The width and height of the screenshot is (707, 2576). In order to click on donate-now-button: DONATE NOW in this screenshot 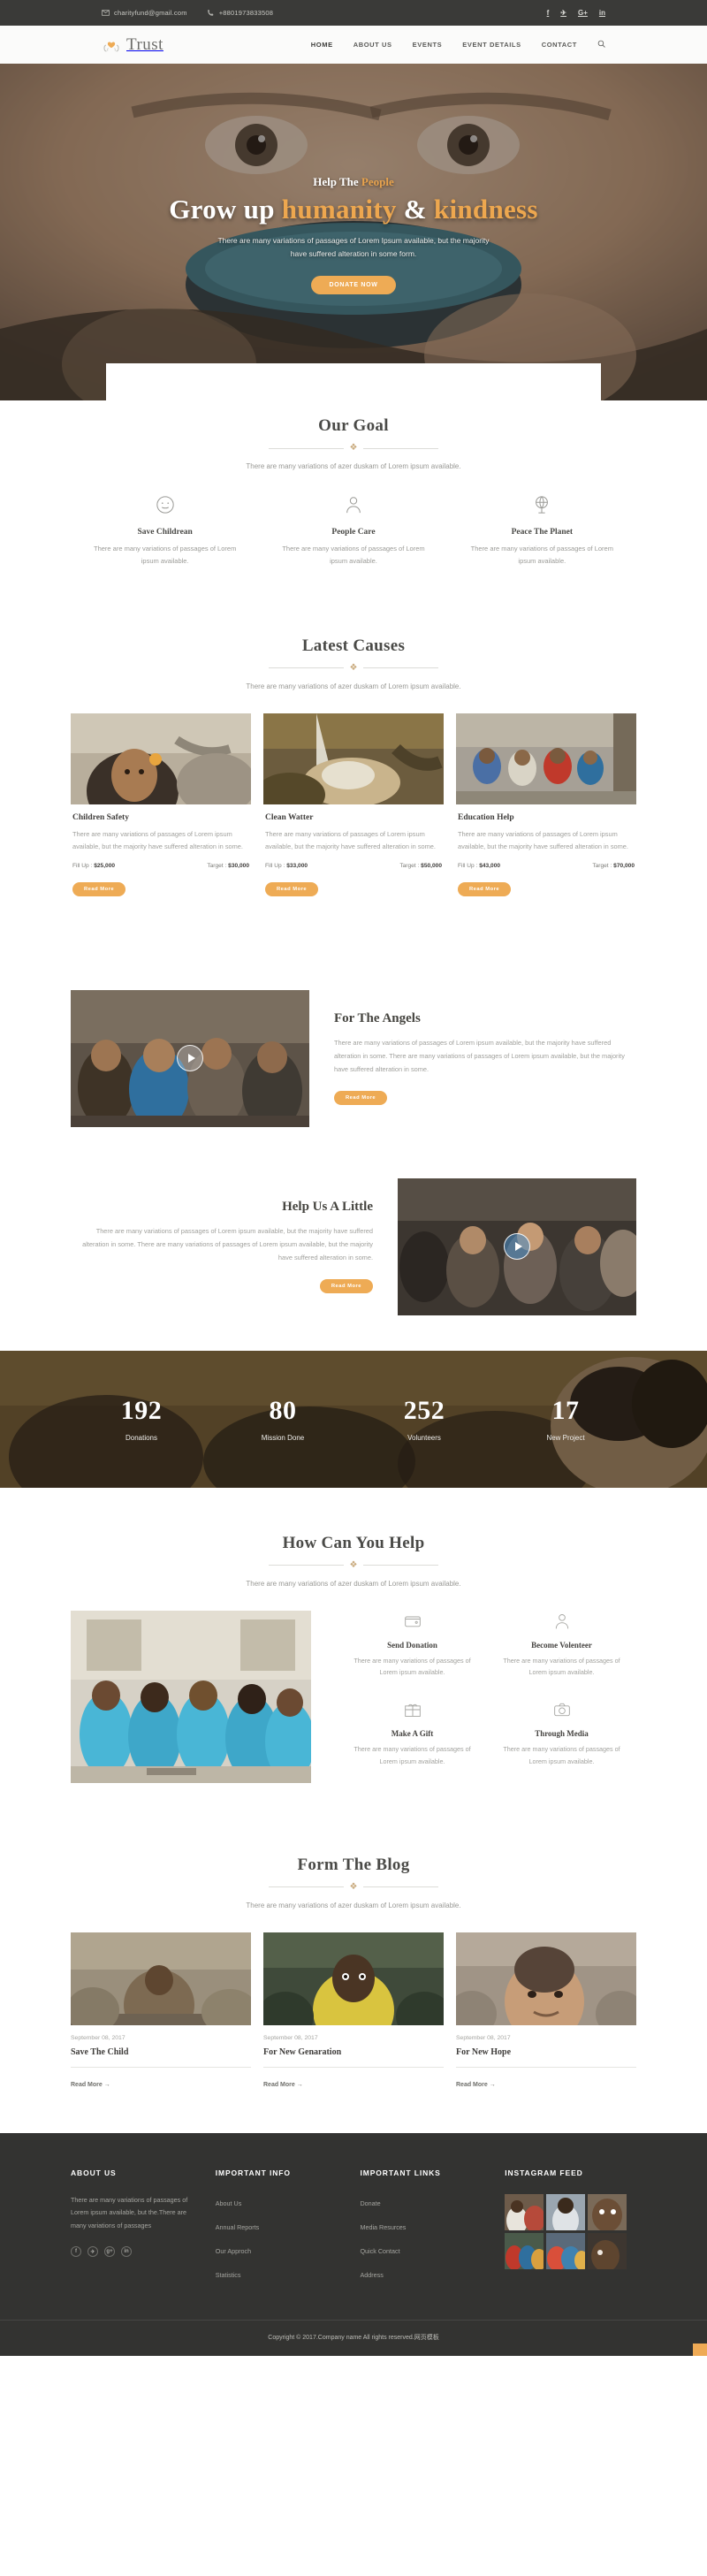, I will do `click(353, 285)`.